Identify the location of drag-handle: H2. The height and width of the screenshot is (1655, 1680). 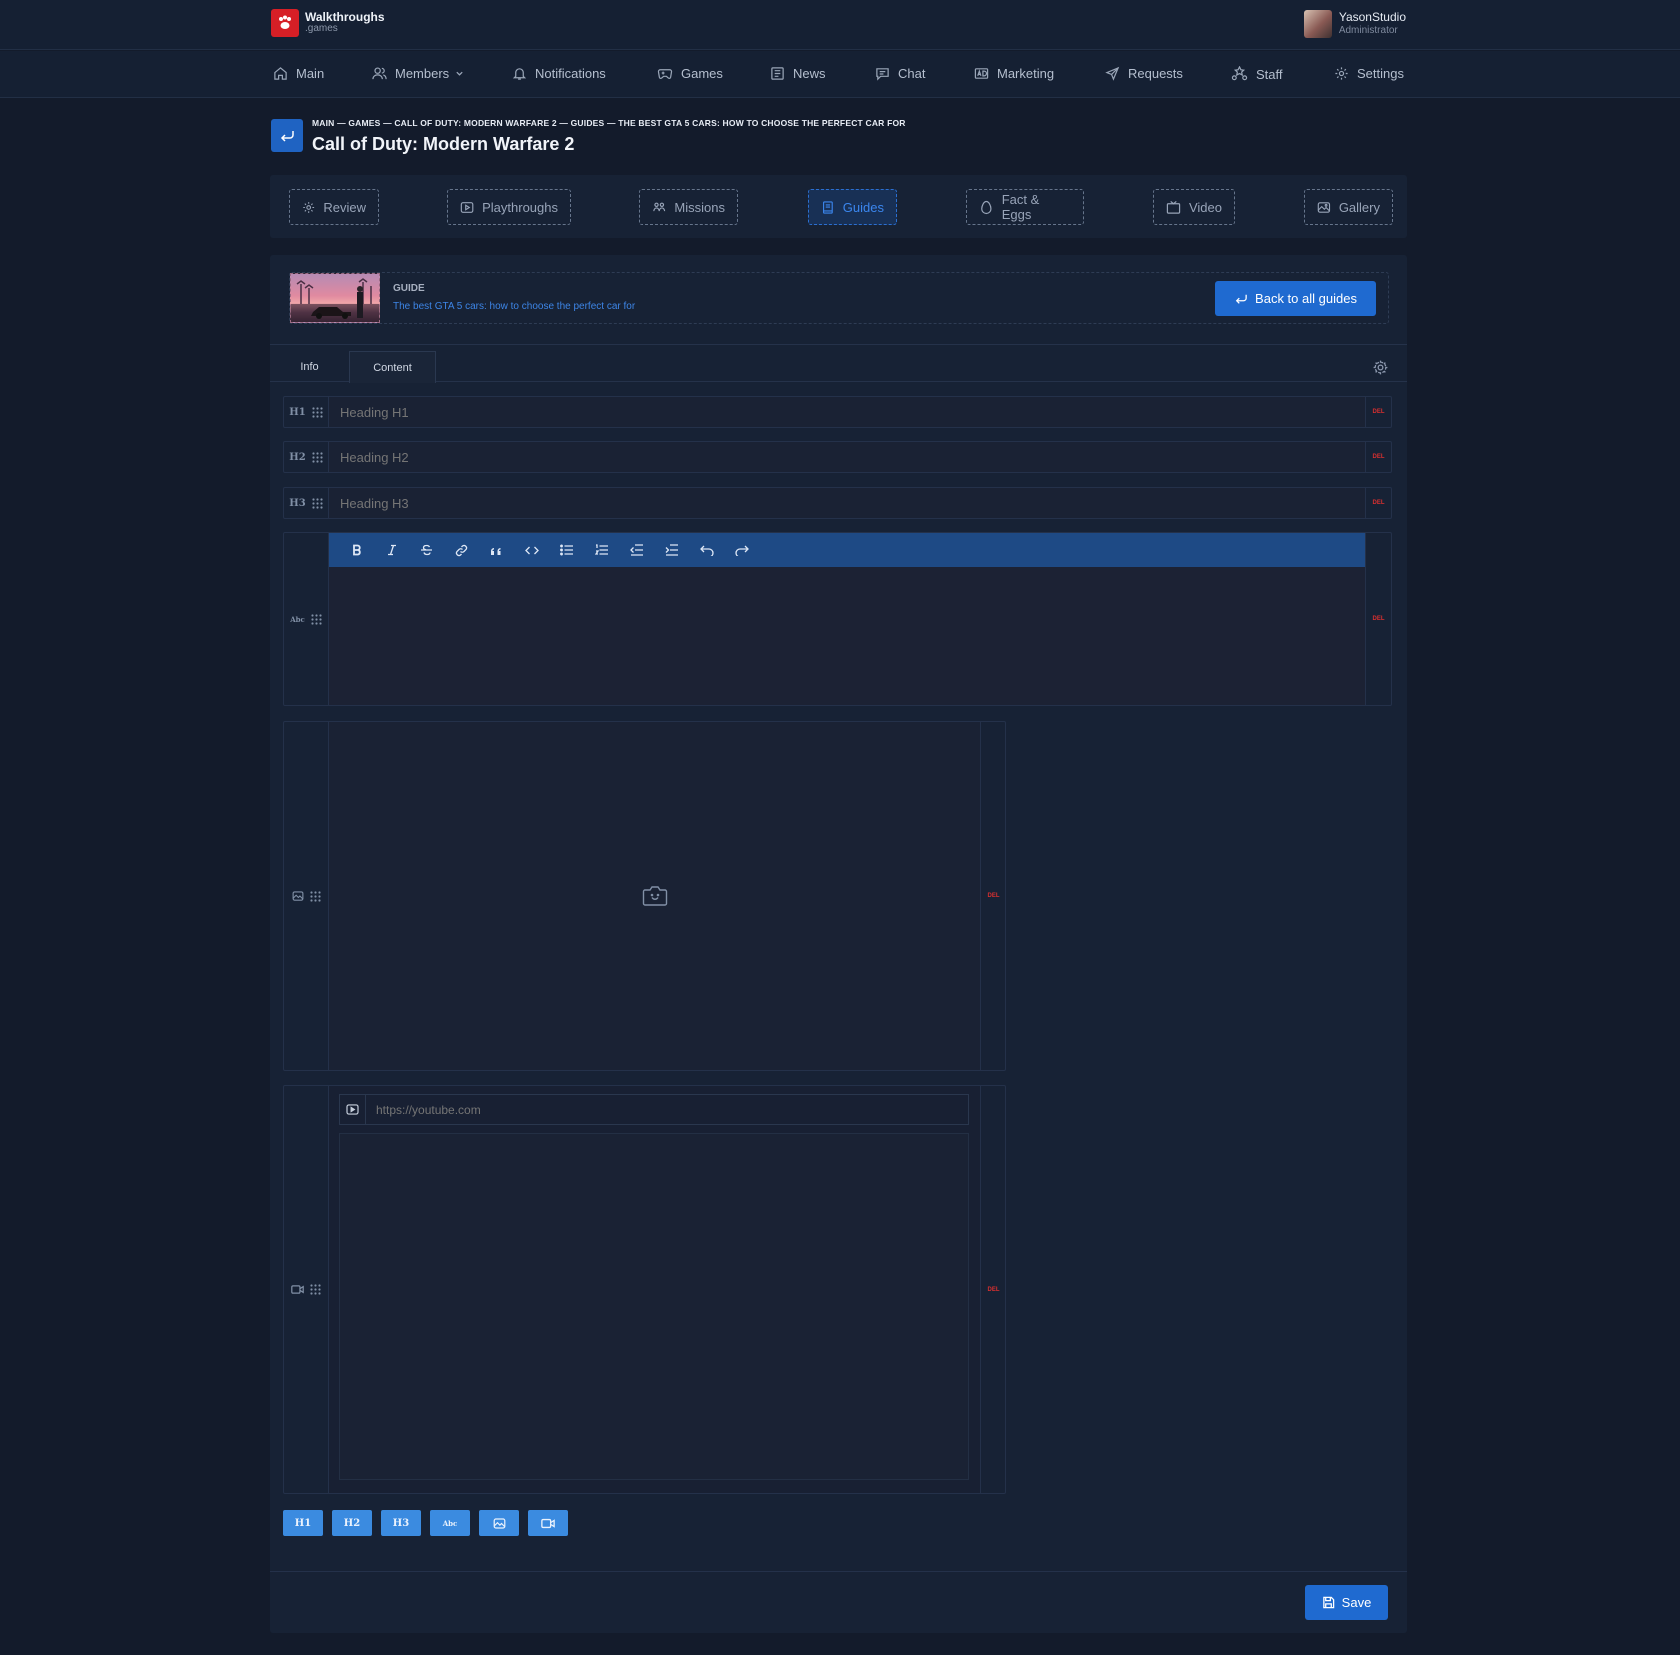
(306, 457).